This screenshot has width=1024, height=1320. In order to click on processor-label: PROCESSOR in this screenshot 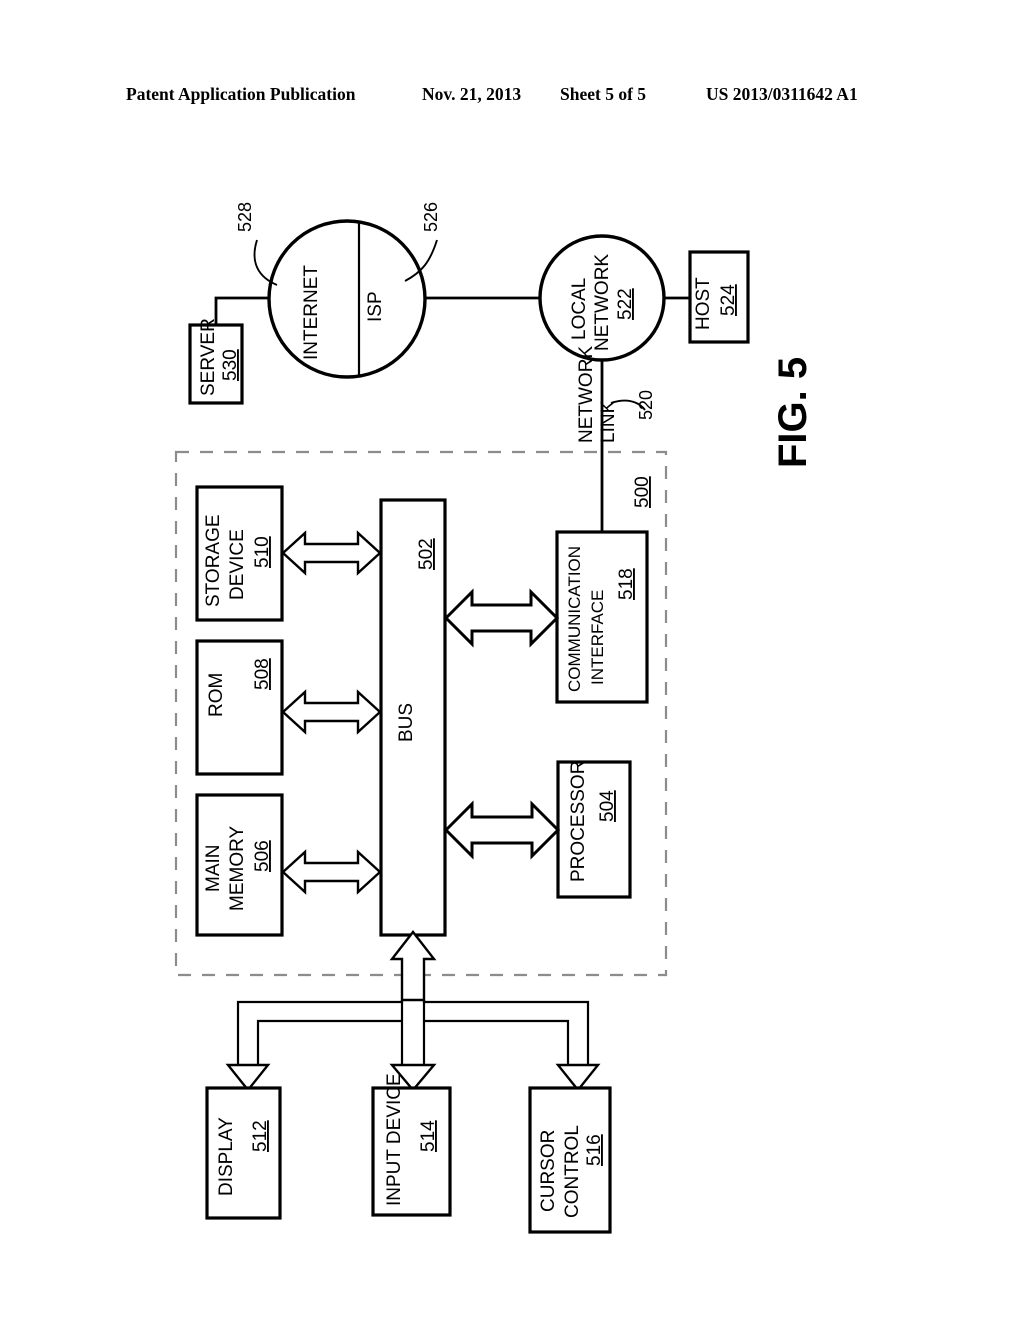, I will do `click(578, 821)`.